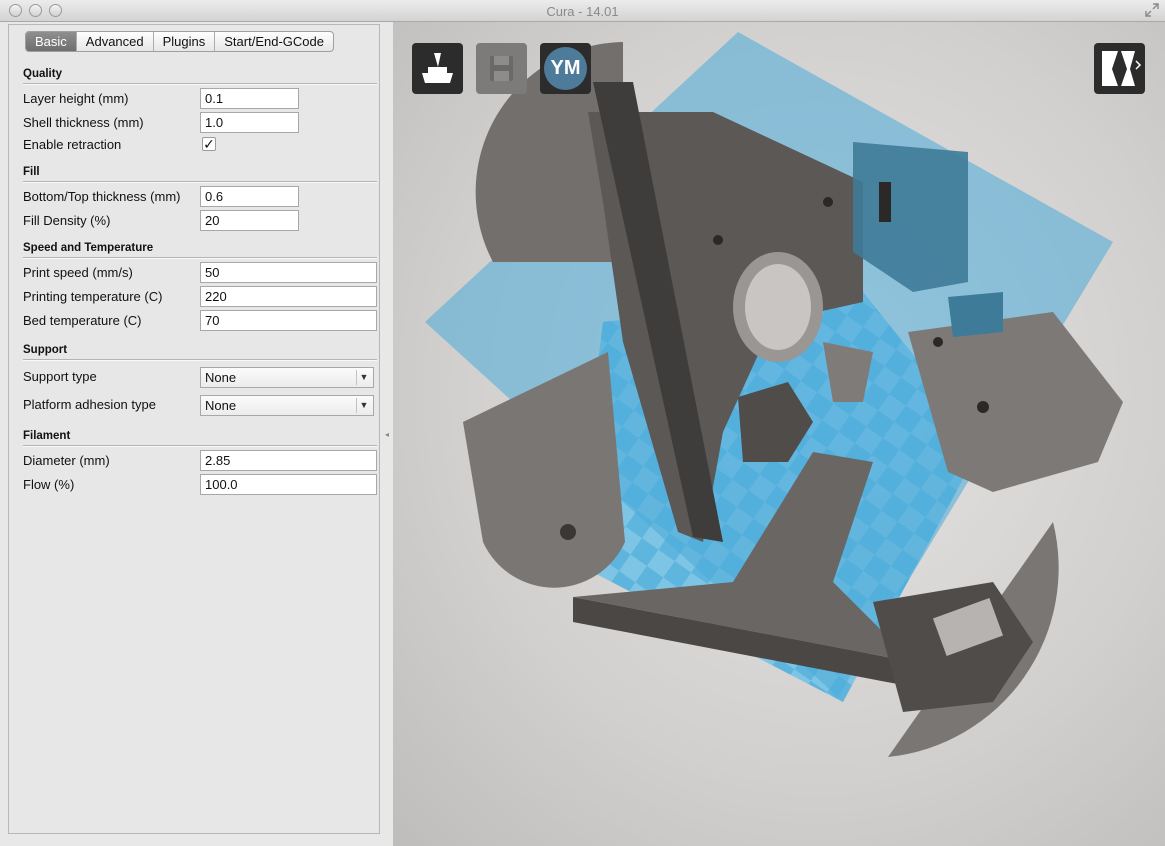 This screenshot has height=846, width=1165. I want to click on model-slot, so click(885, 202).